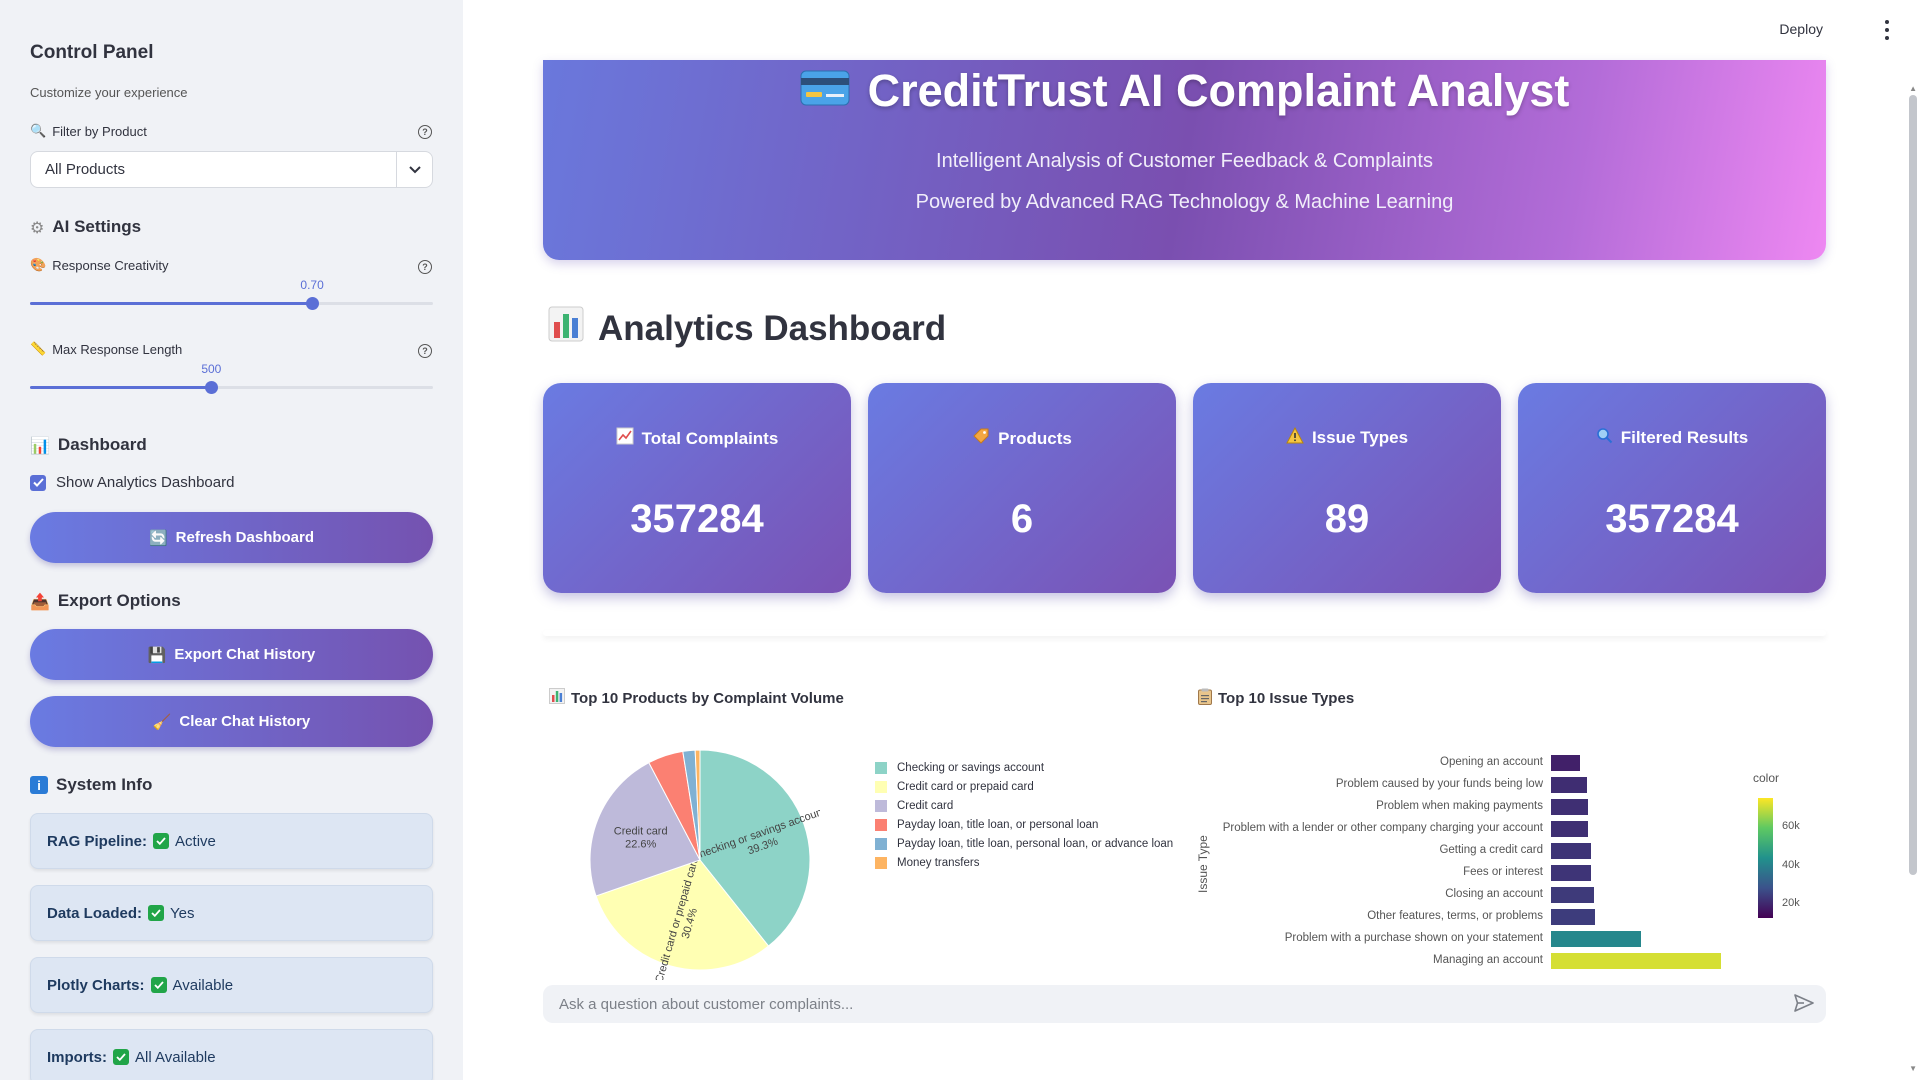 The image size is (1920, 1080). I want to click on colorbar-tick: 60k, so click(1791, 826).